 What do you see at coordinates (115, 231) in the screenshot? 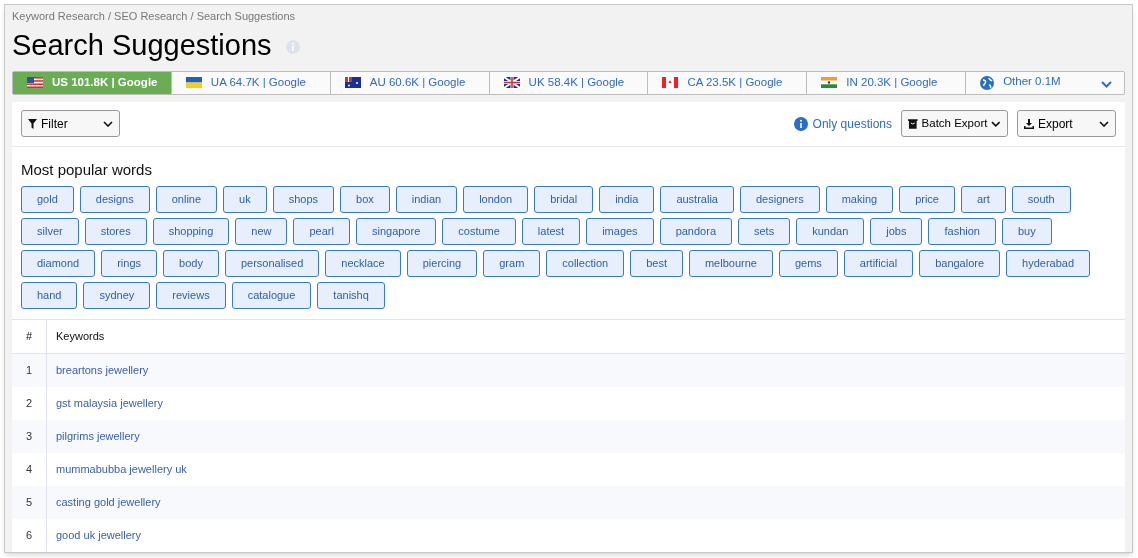
I see `word-chip: stores` at bounding box center [115, 231].